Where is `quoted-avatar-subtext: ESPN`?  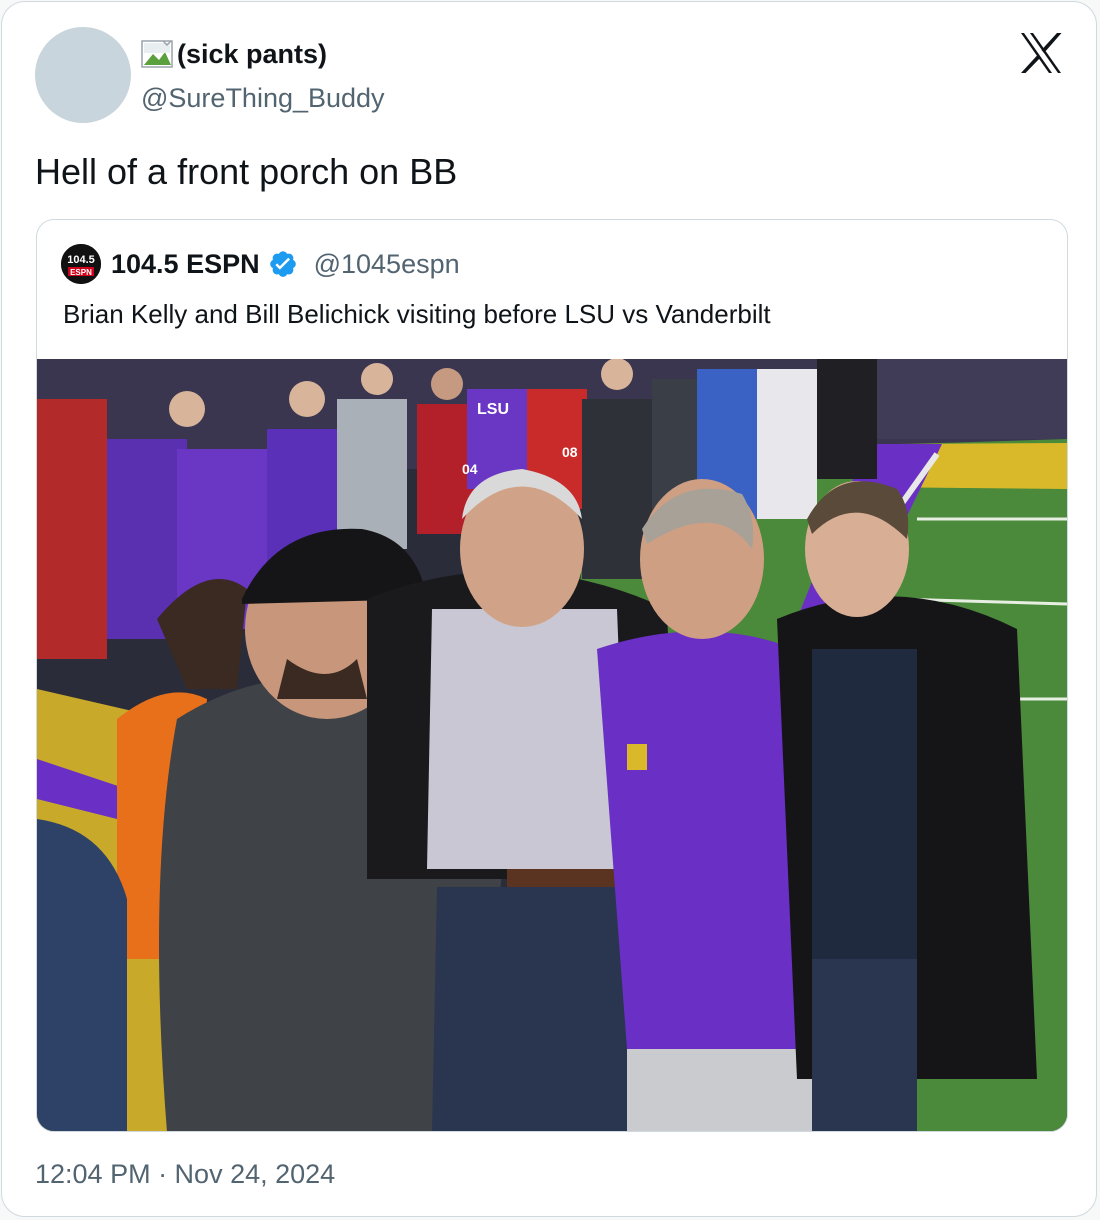 quoted-avatar-subtext: ESPN is located at coordinates (81, 272).